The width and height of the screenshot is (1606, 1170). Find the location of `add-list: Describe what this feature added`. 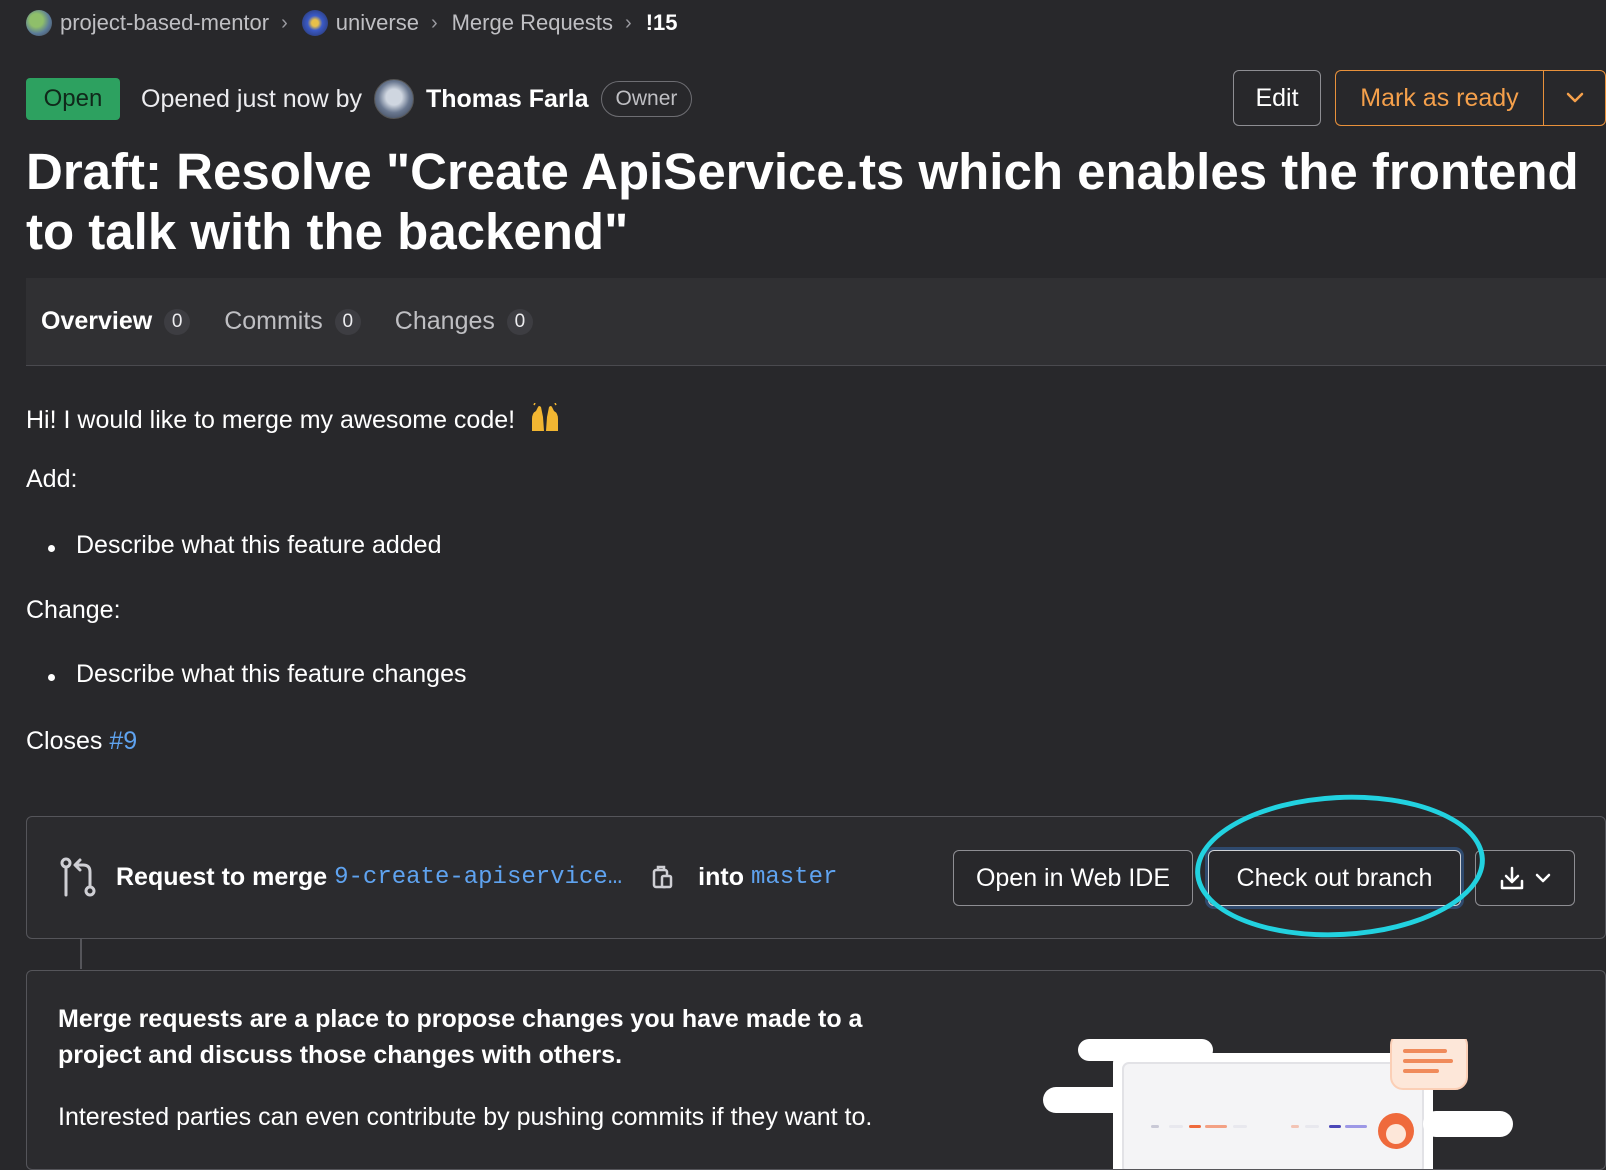

add-list: Describe what this feature added is located at coordinates (234, 545).